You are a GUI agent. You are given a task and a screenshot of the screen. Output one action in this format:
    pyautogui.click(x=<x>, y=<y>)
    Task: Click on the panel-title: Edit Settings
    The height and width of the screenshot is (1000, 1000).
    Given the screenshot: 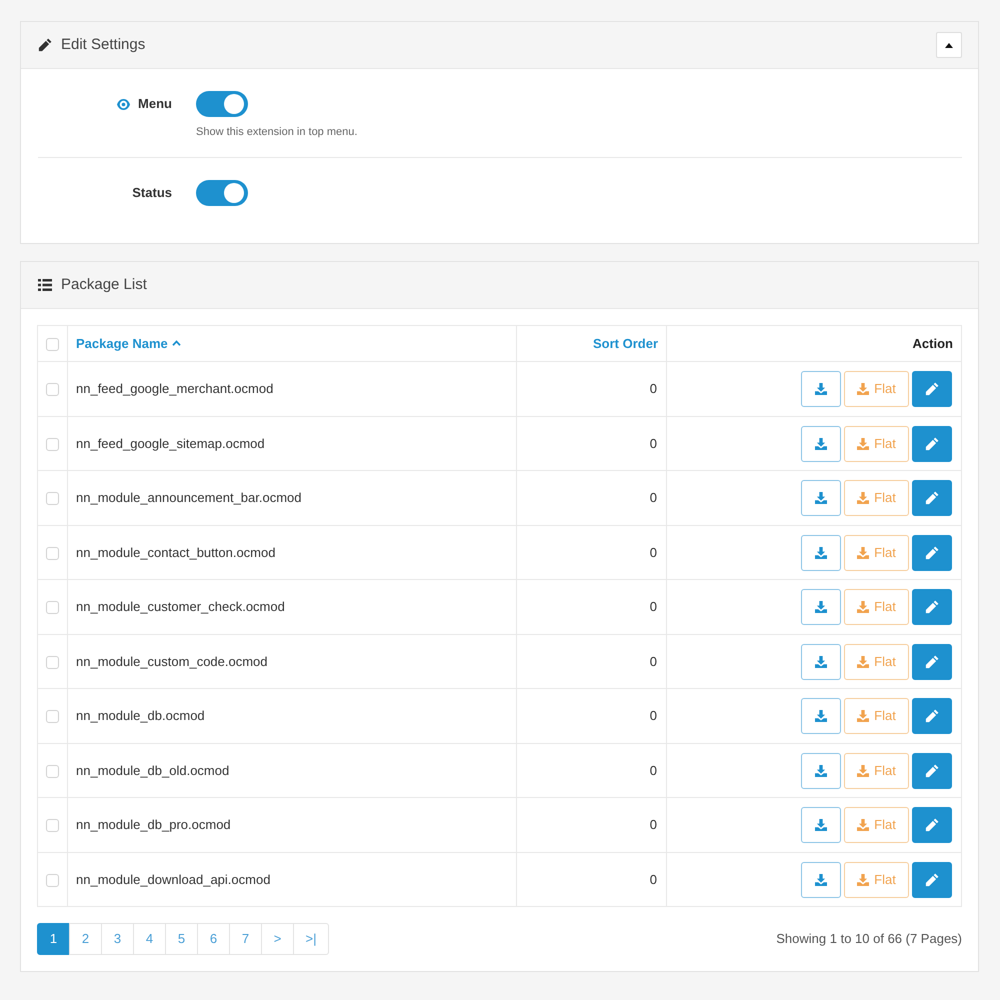 What is the action you would take?
    pyautogui.click(x=103, y=45)
    